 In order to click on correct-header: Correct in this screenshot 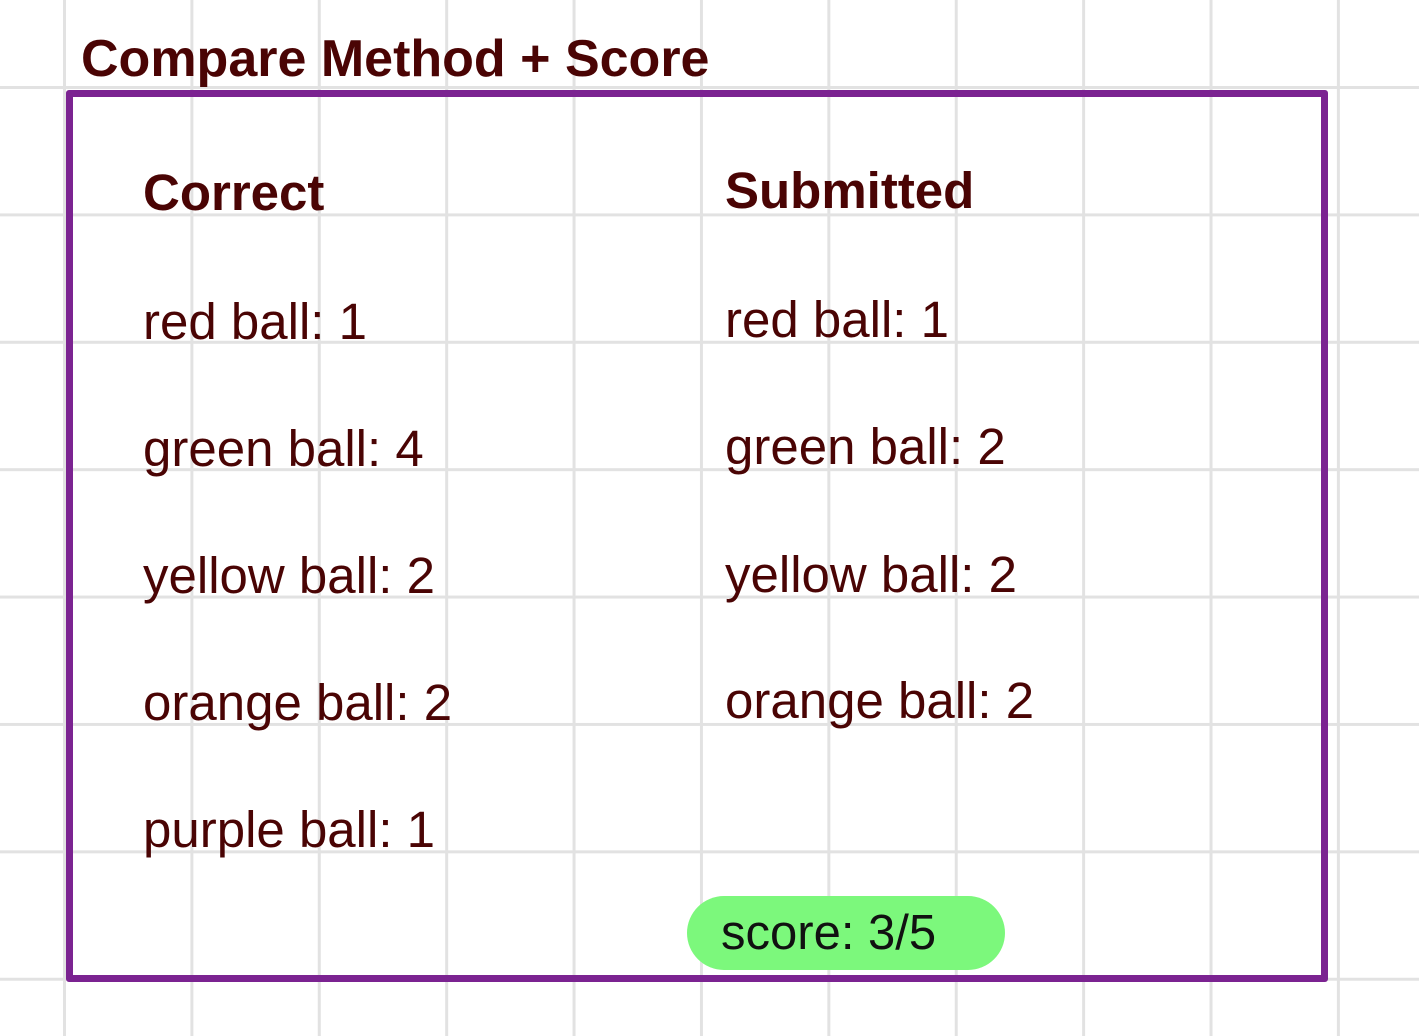, I will do `click(234, 192)`.